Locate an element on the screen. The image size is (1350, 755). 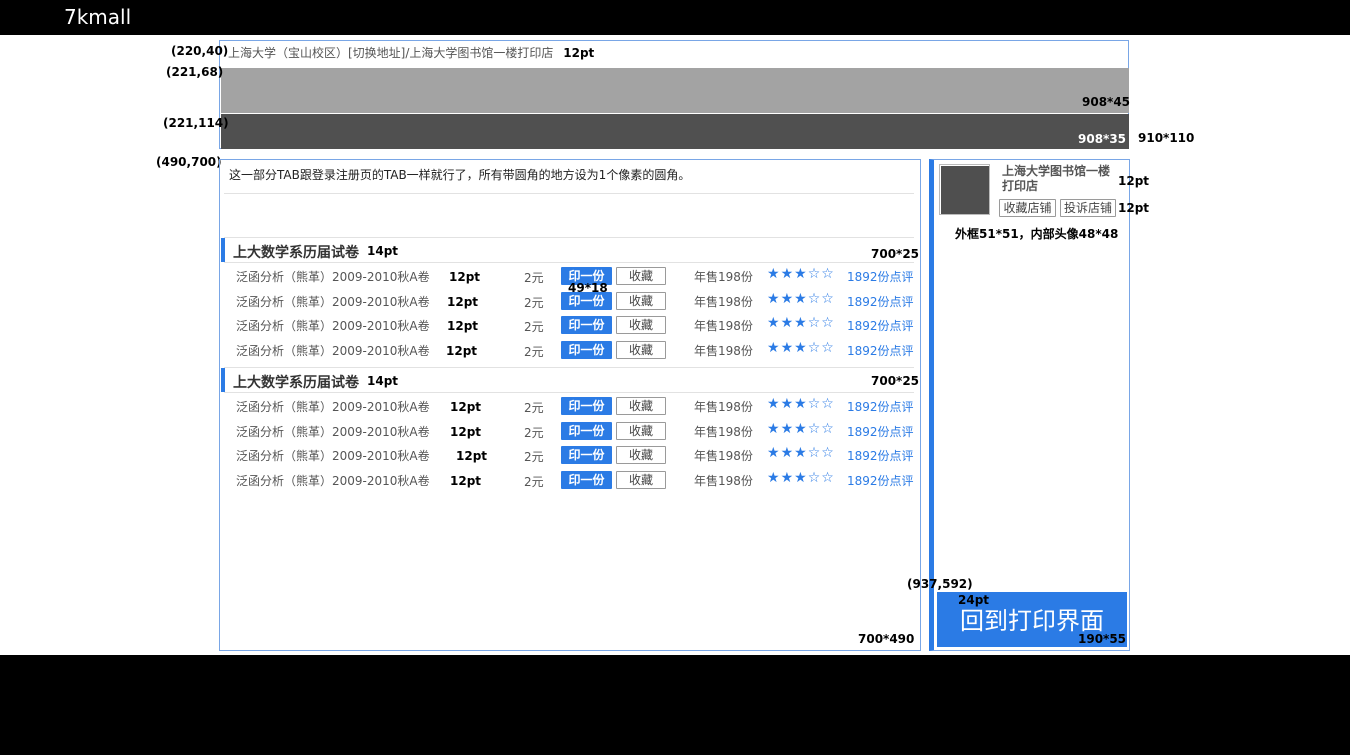
shop-name: 上海大学图书馆一楼打印店 is located at coordinates (1058, 179).